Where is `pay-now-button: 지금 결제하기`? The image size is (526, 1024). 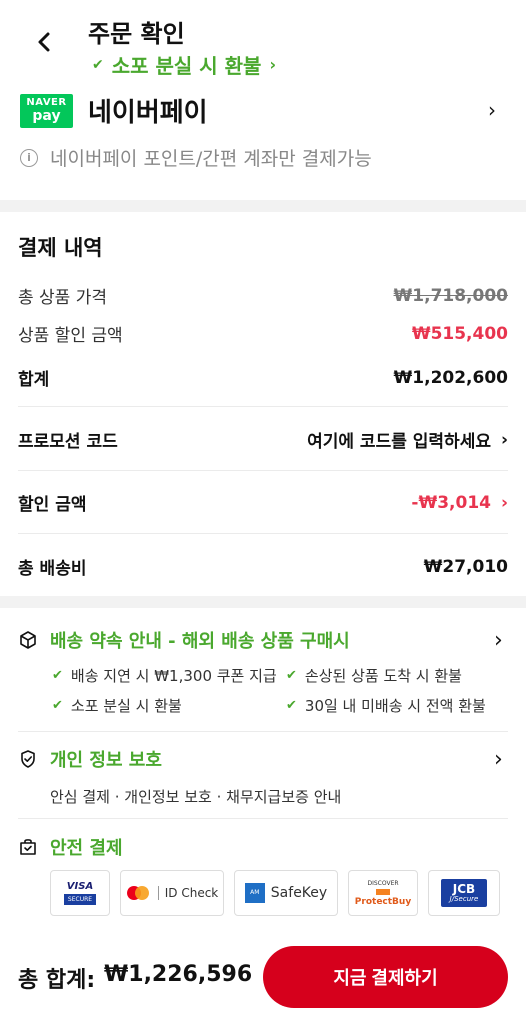 pay-now-button: 지금 결제하기 is located at coordinates (385, 977).